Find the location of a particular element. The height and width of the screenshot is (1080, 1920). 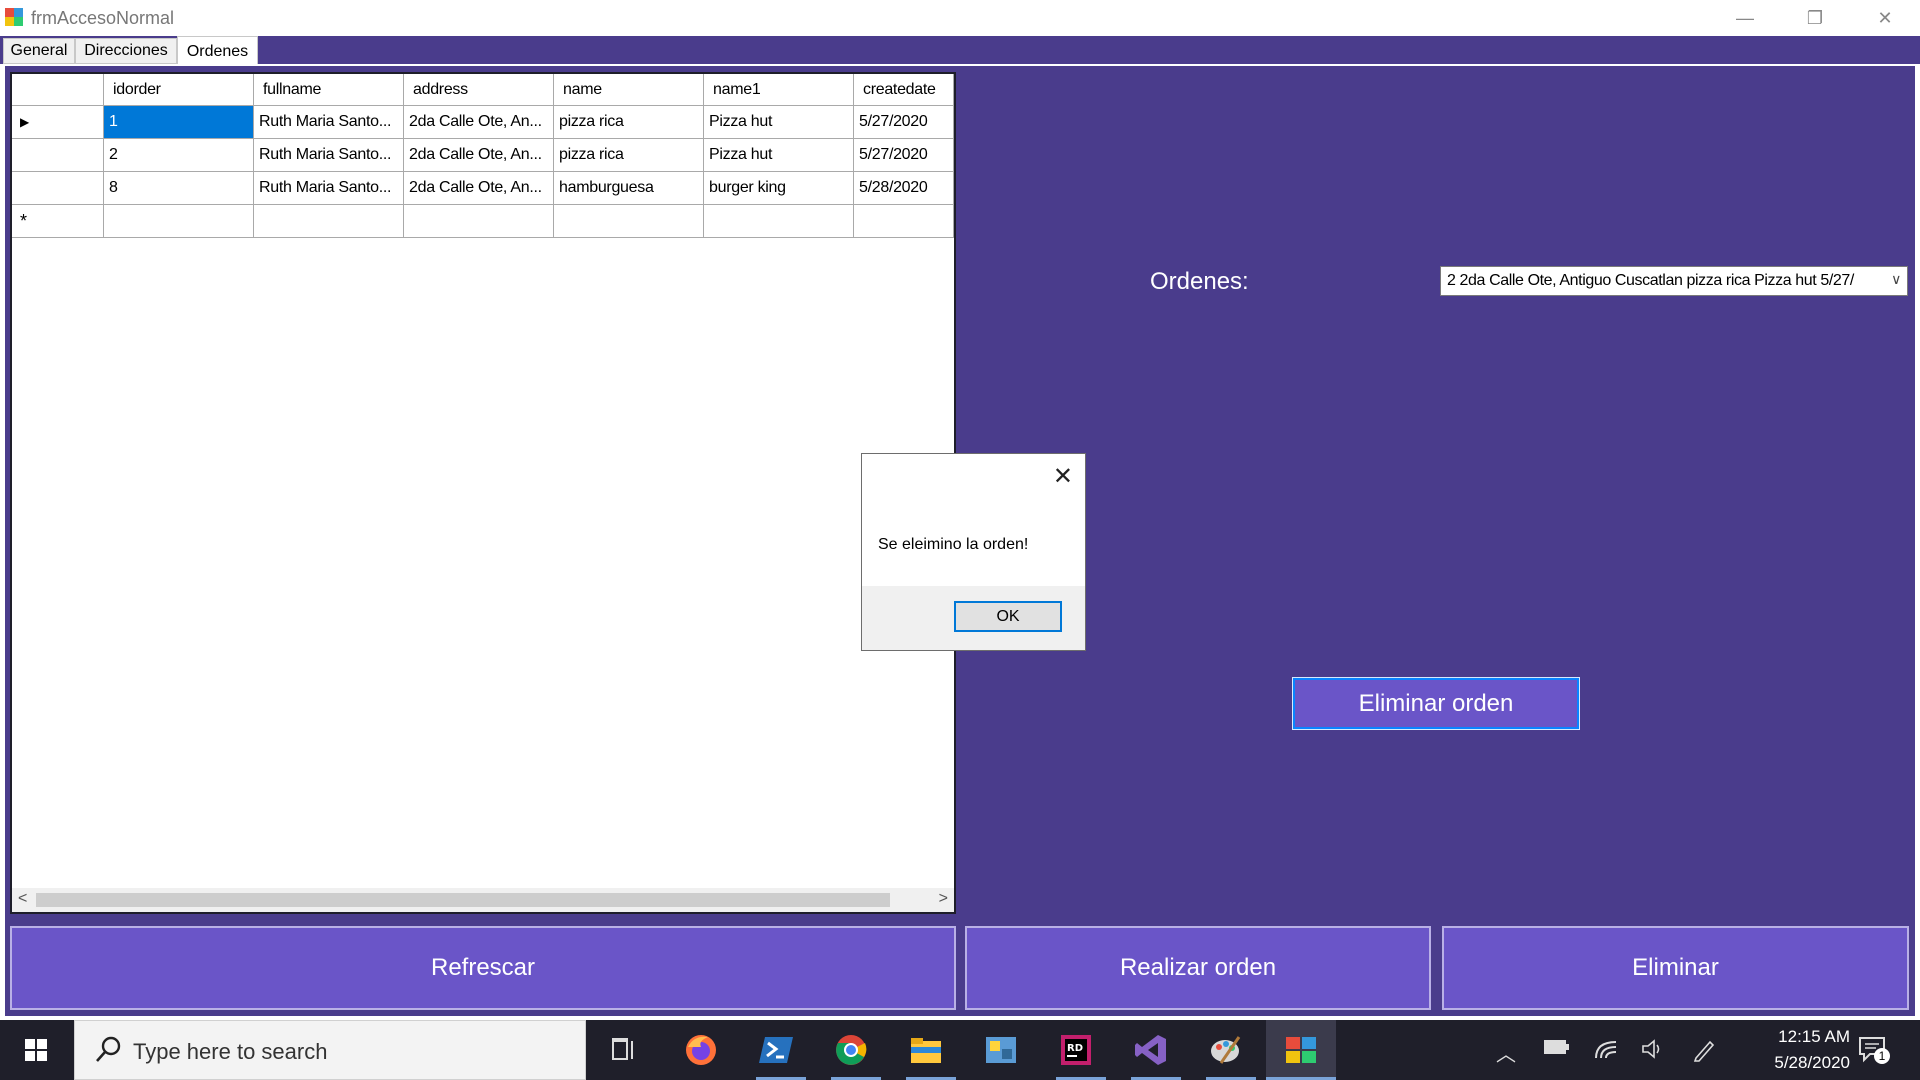

current-app-taskbar-icon is located at coordinates (1301, 1050).